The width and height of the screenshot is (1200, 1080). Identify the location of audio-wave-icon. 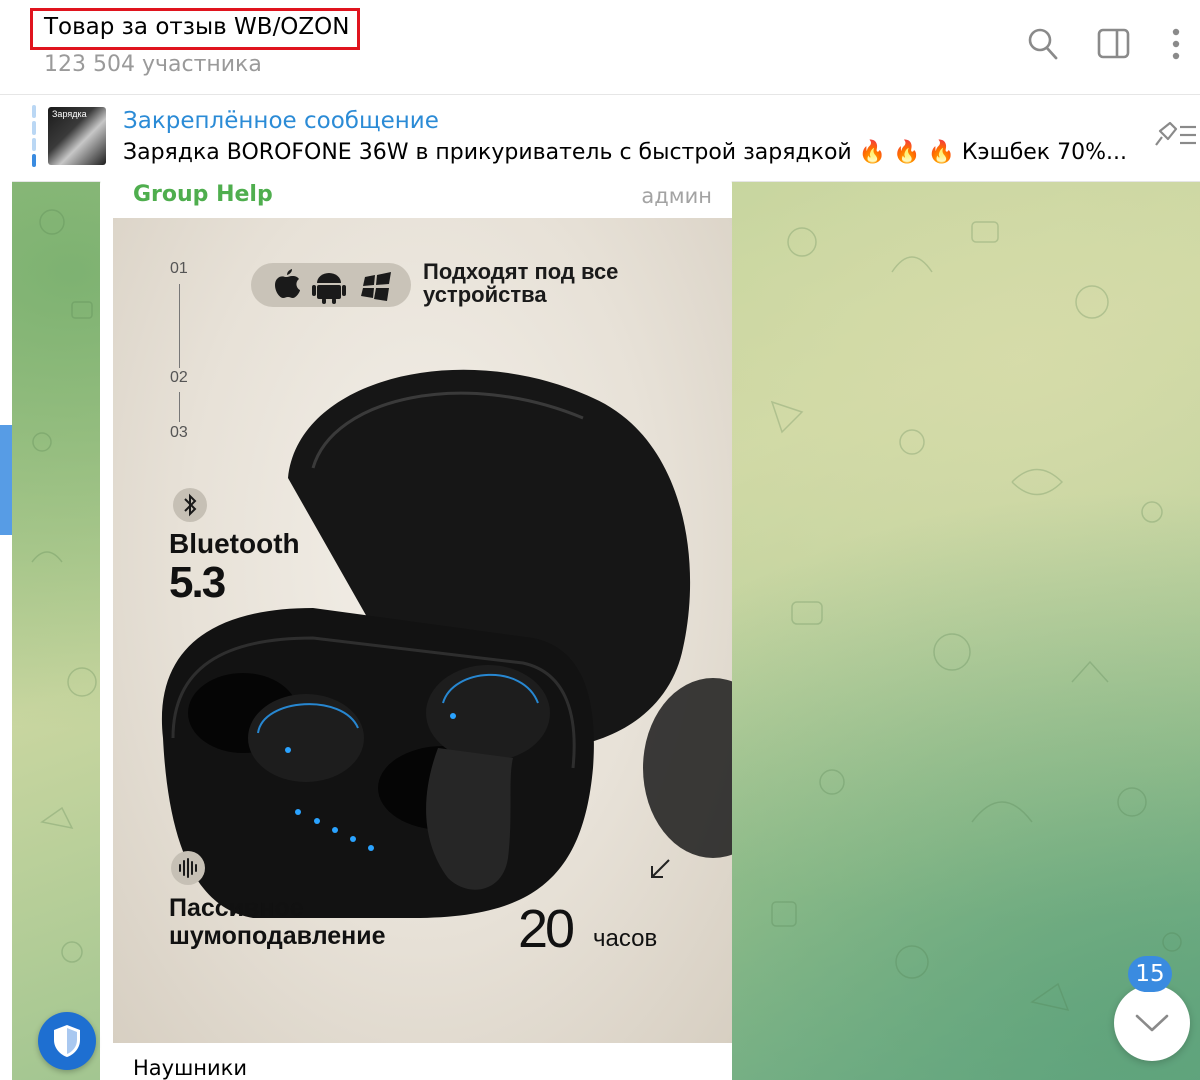
(188, 868).